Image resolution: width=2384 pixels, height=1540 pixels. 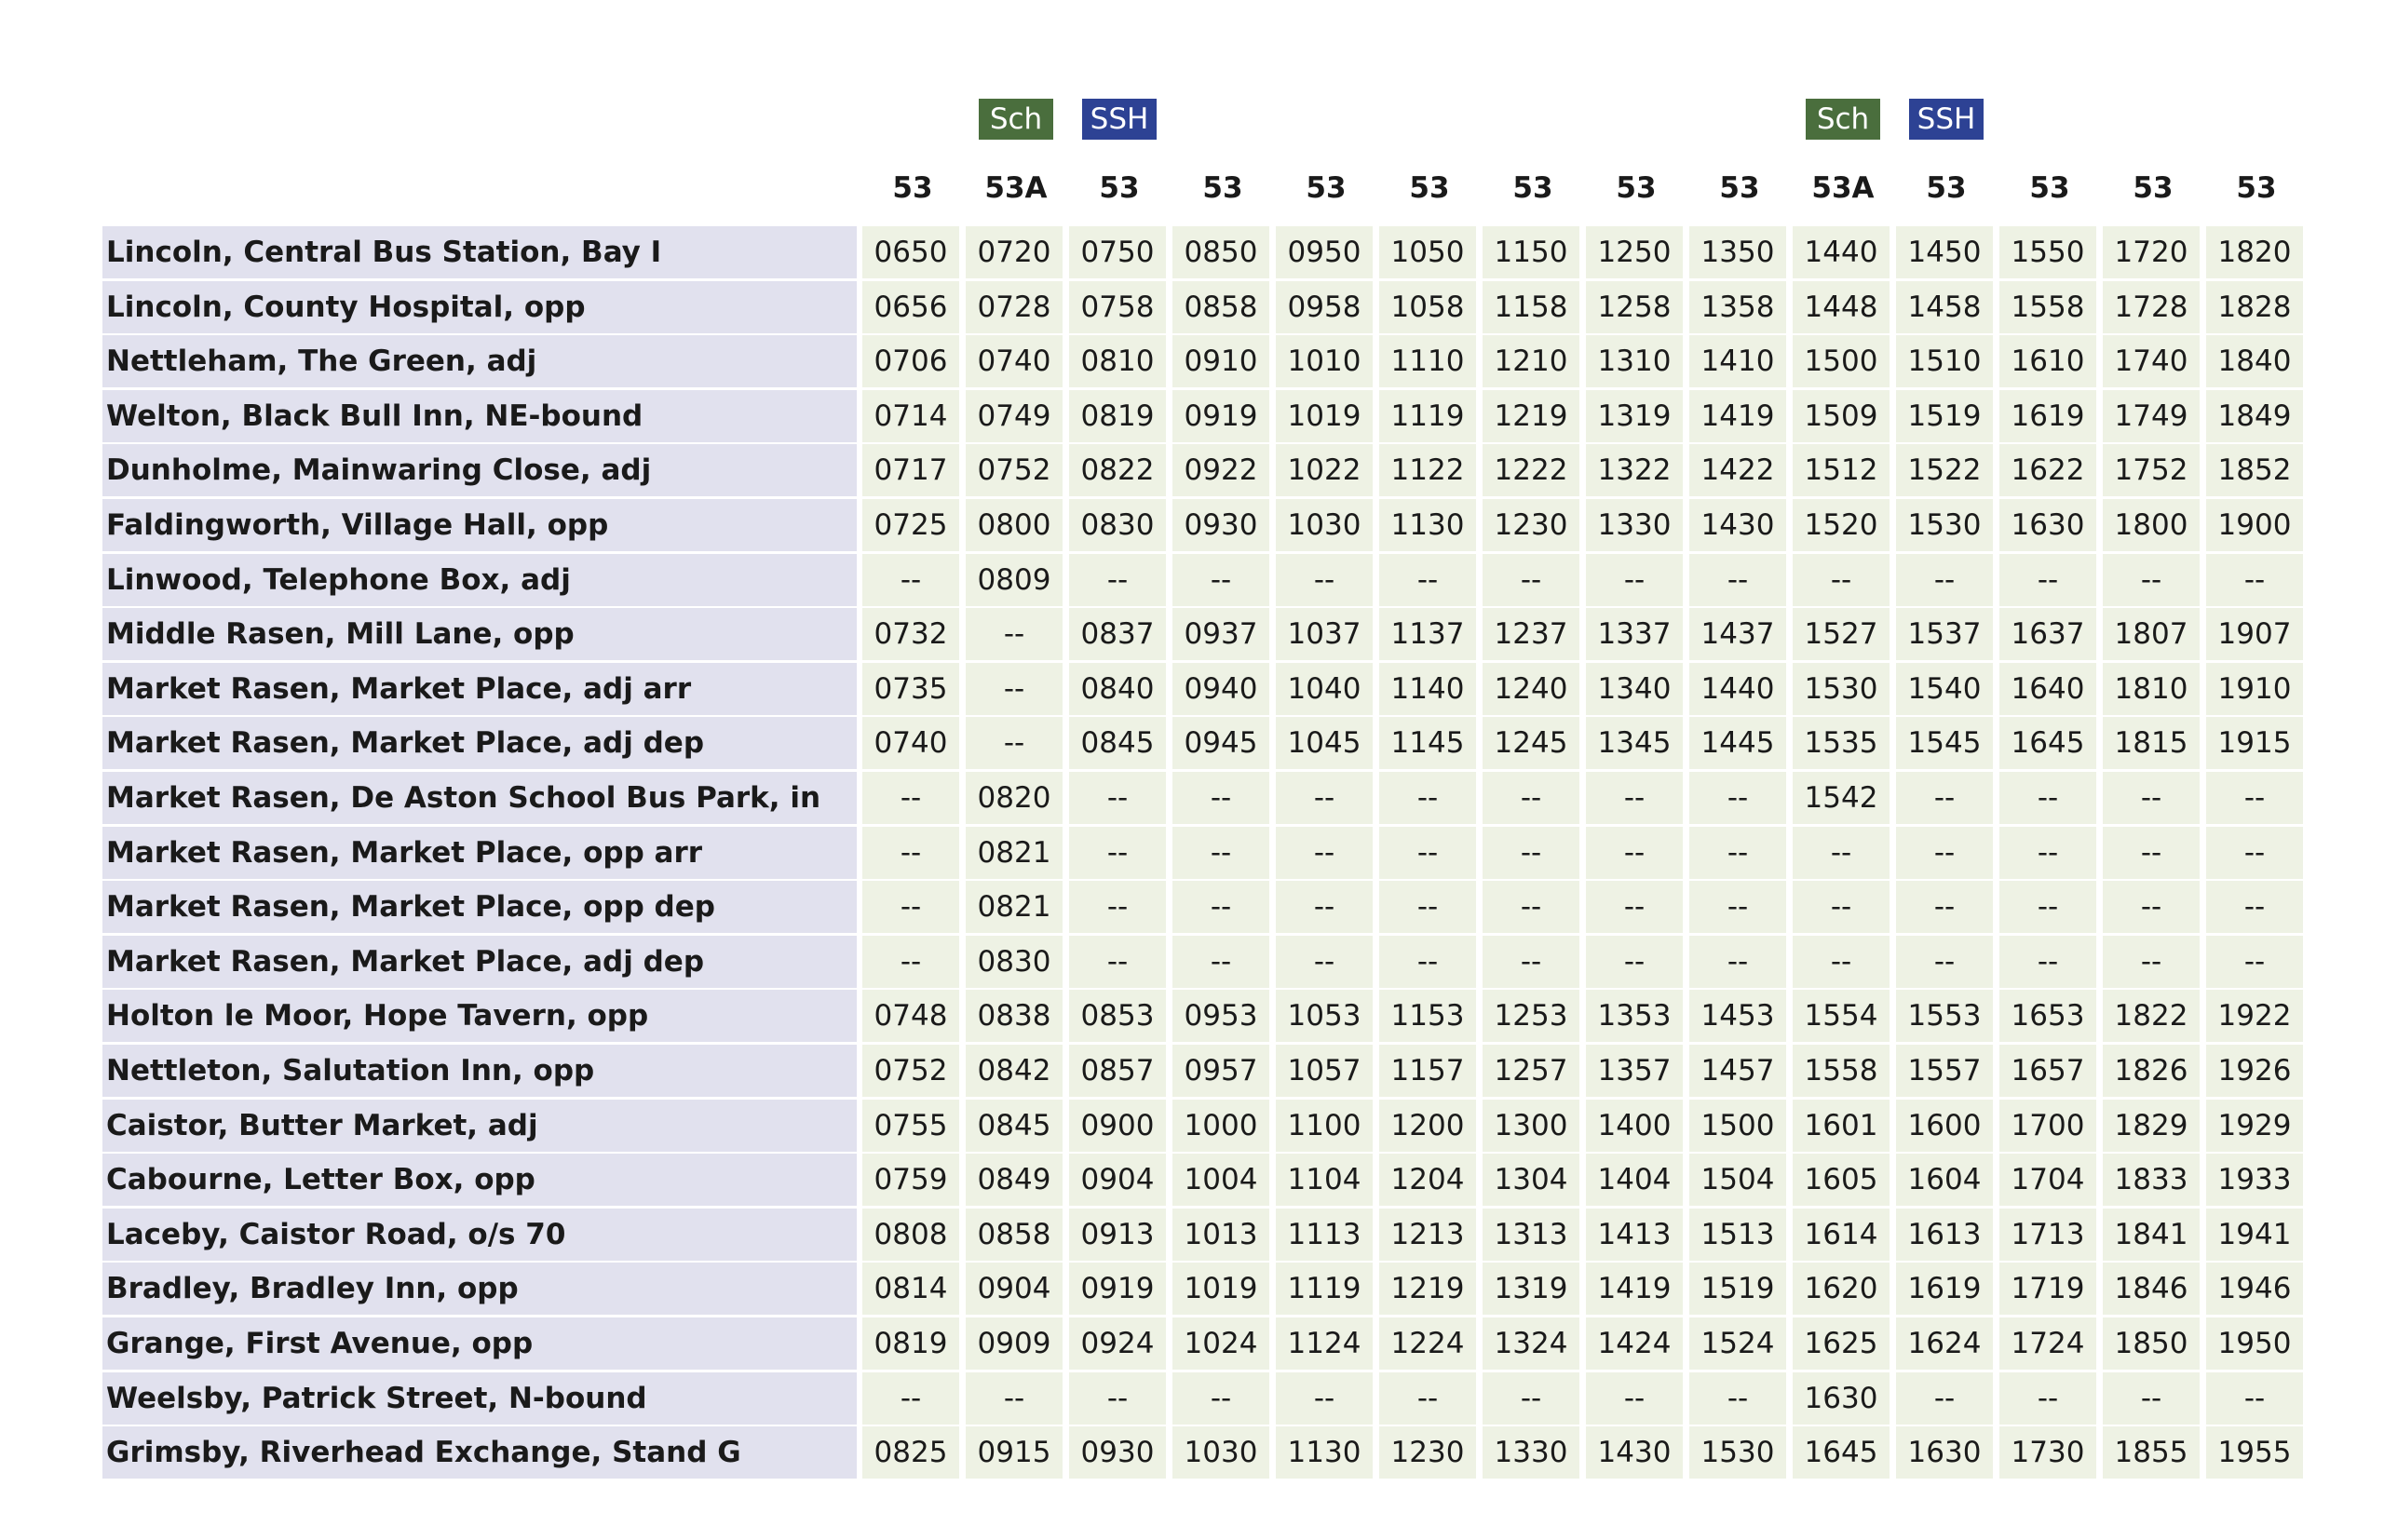 What do you see at coordinates (1427, 1017) in the screenshot?
I see `departure-time-cell: 1153` at bounding box center [1427, 1017].